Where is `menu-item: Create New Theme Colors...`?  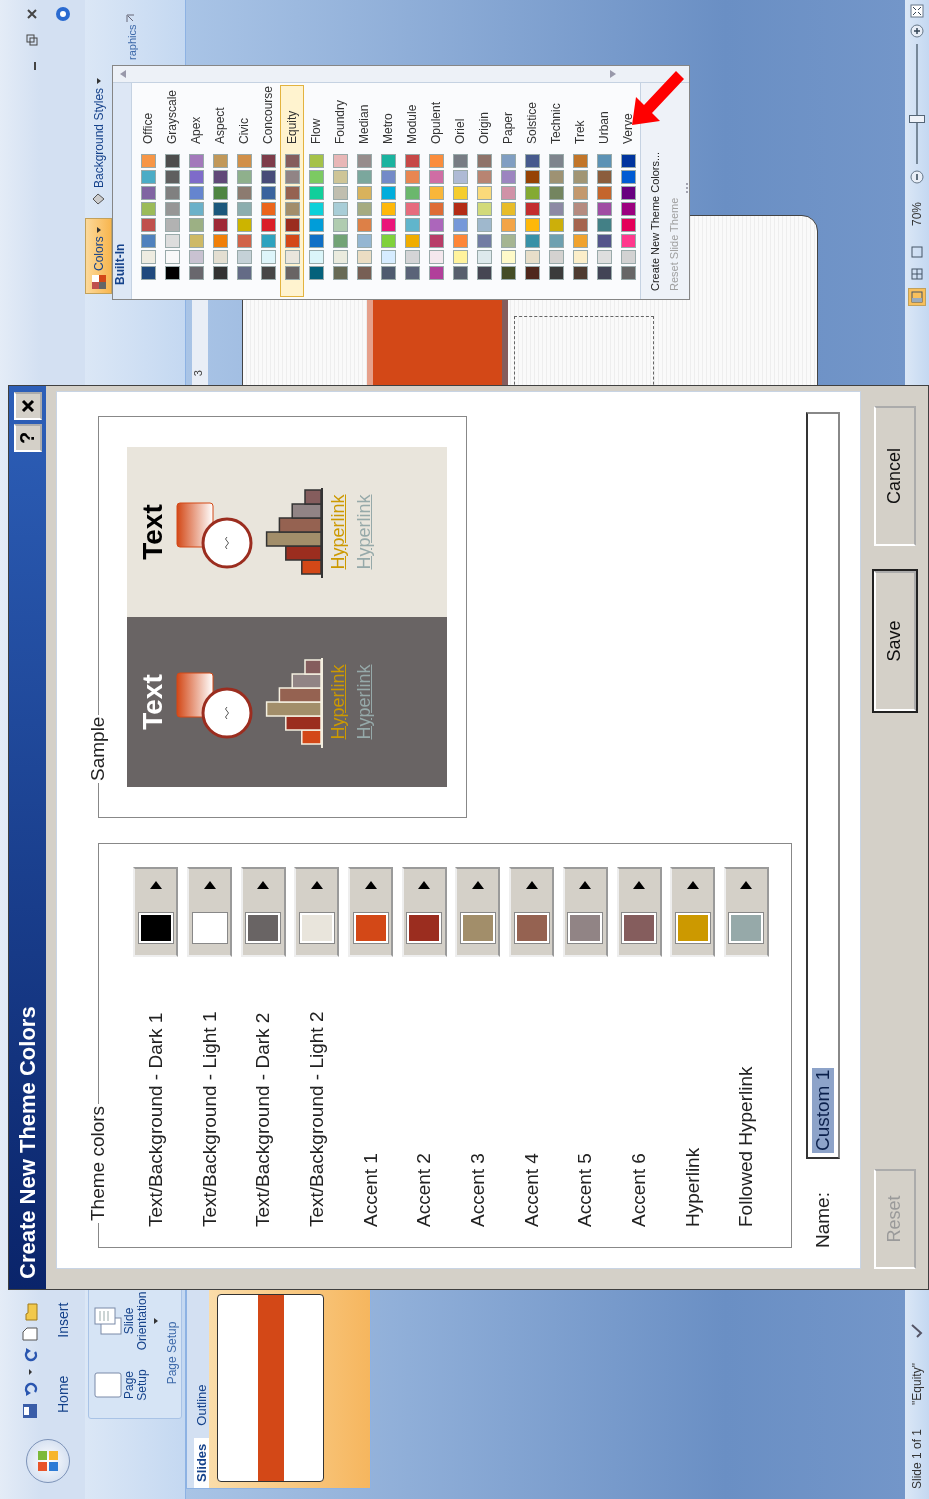
menu-item: Create New Theme Colors... is located at coordinates (655, 221).